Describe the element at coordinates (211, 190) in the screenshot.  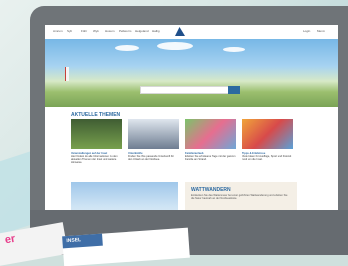
I see `info-title: WATTWANDERN` at that location.